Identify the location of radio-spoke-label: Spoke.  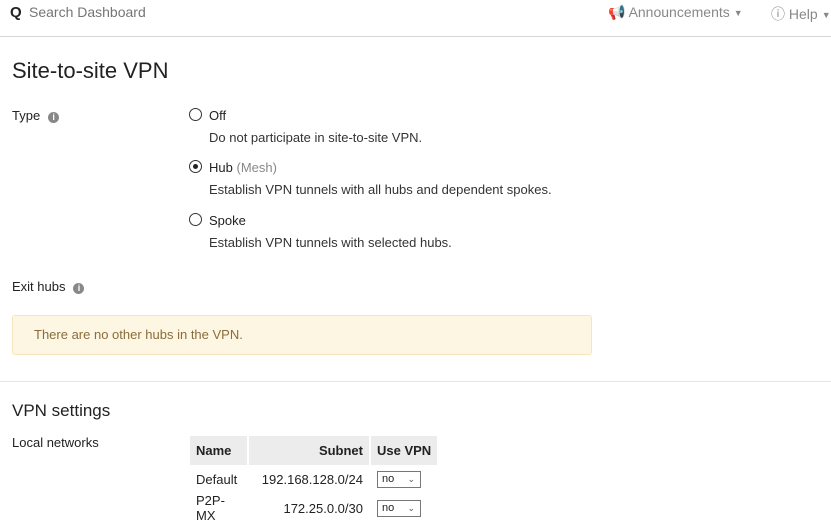
(227, 220).